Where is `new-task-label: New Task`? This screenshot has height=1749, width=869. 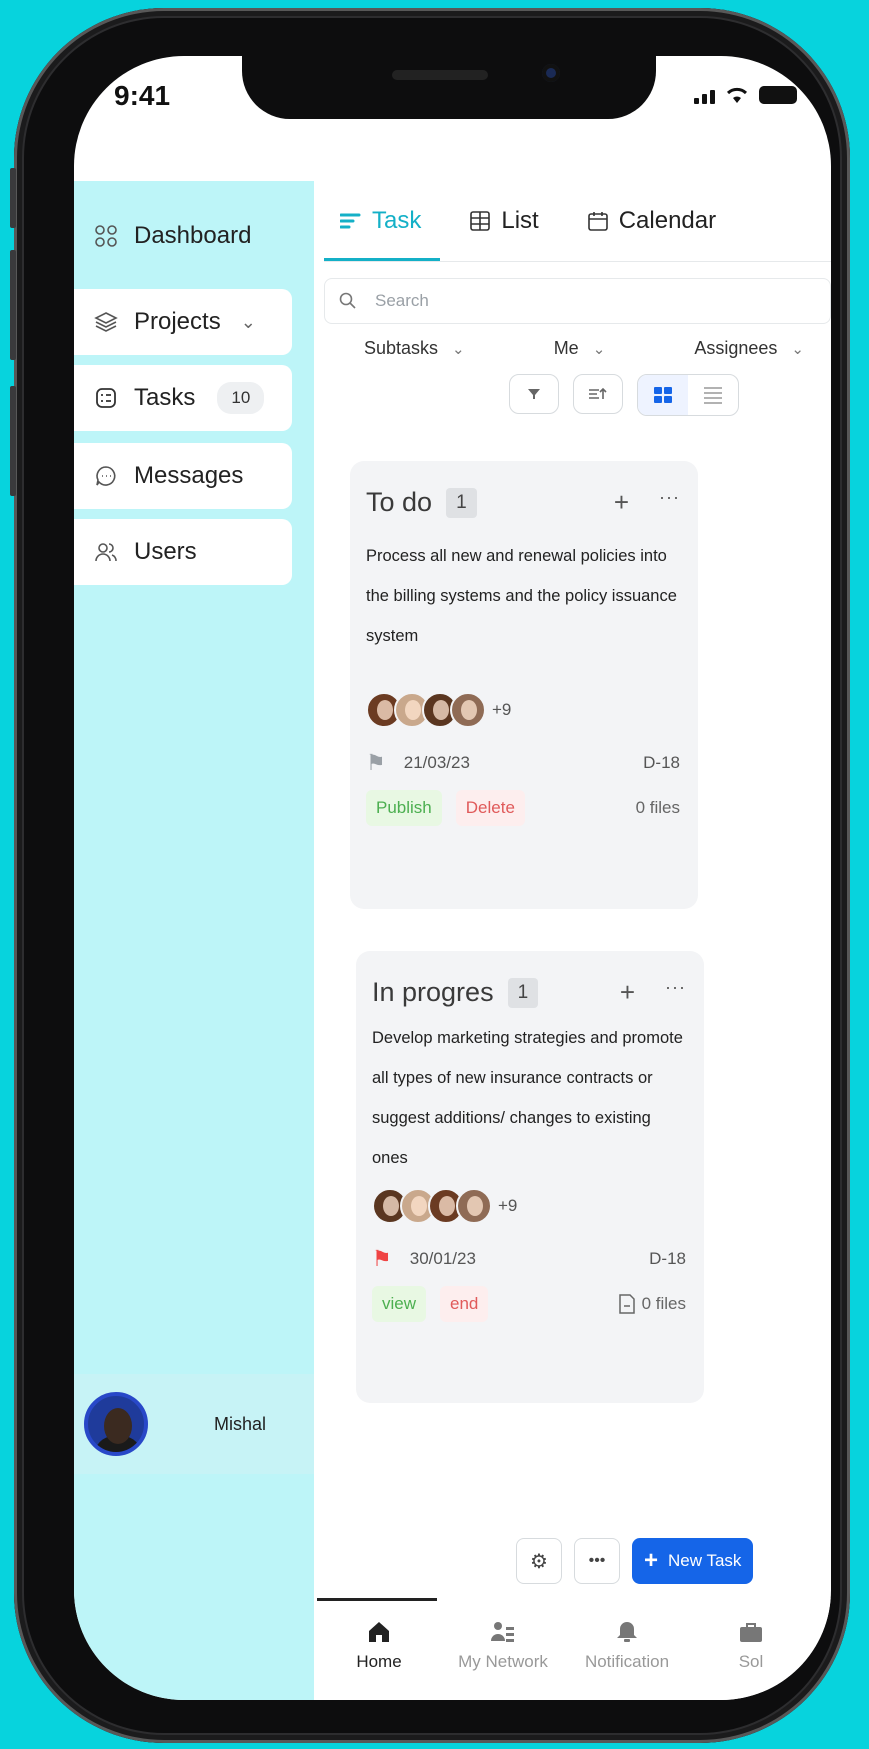 new-task-label: New Task is located at coordinates (705, 1560).